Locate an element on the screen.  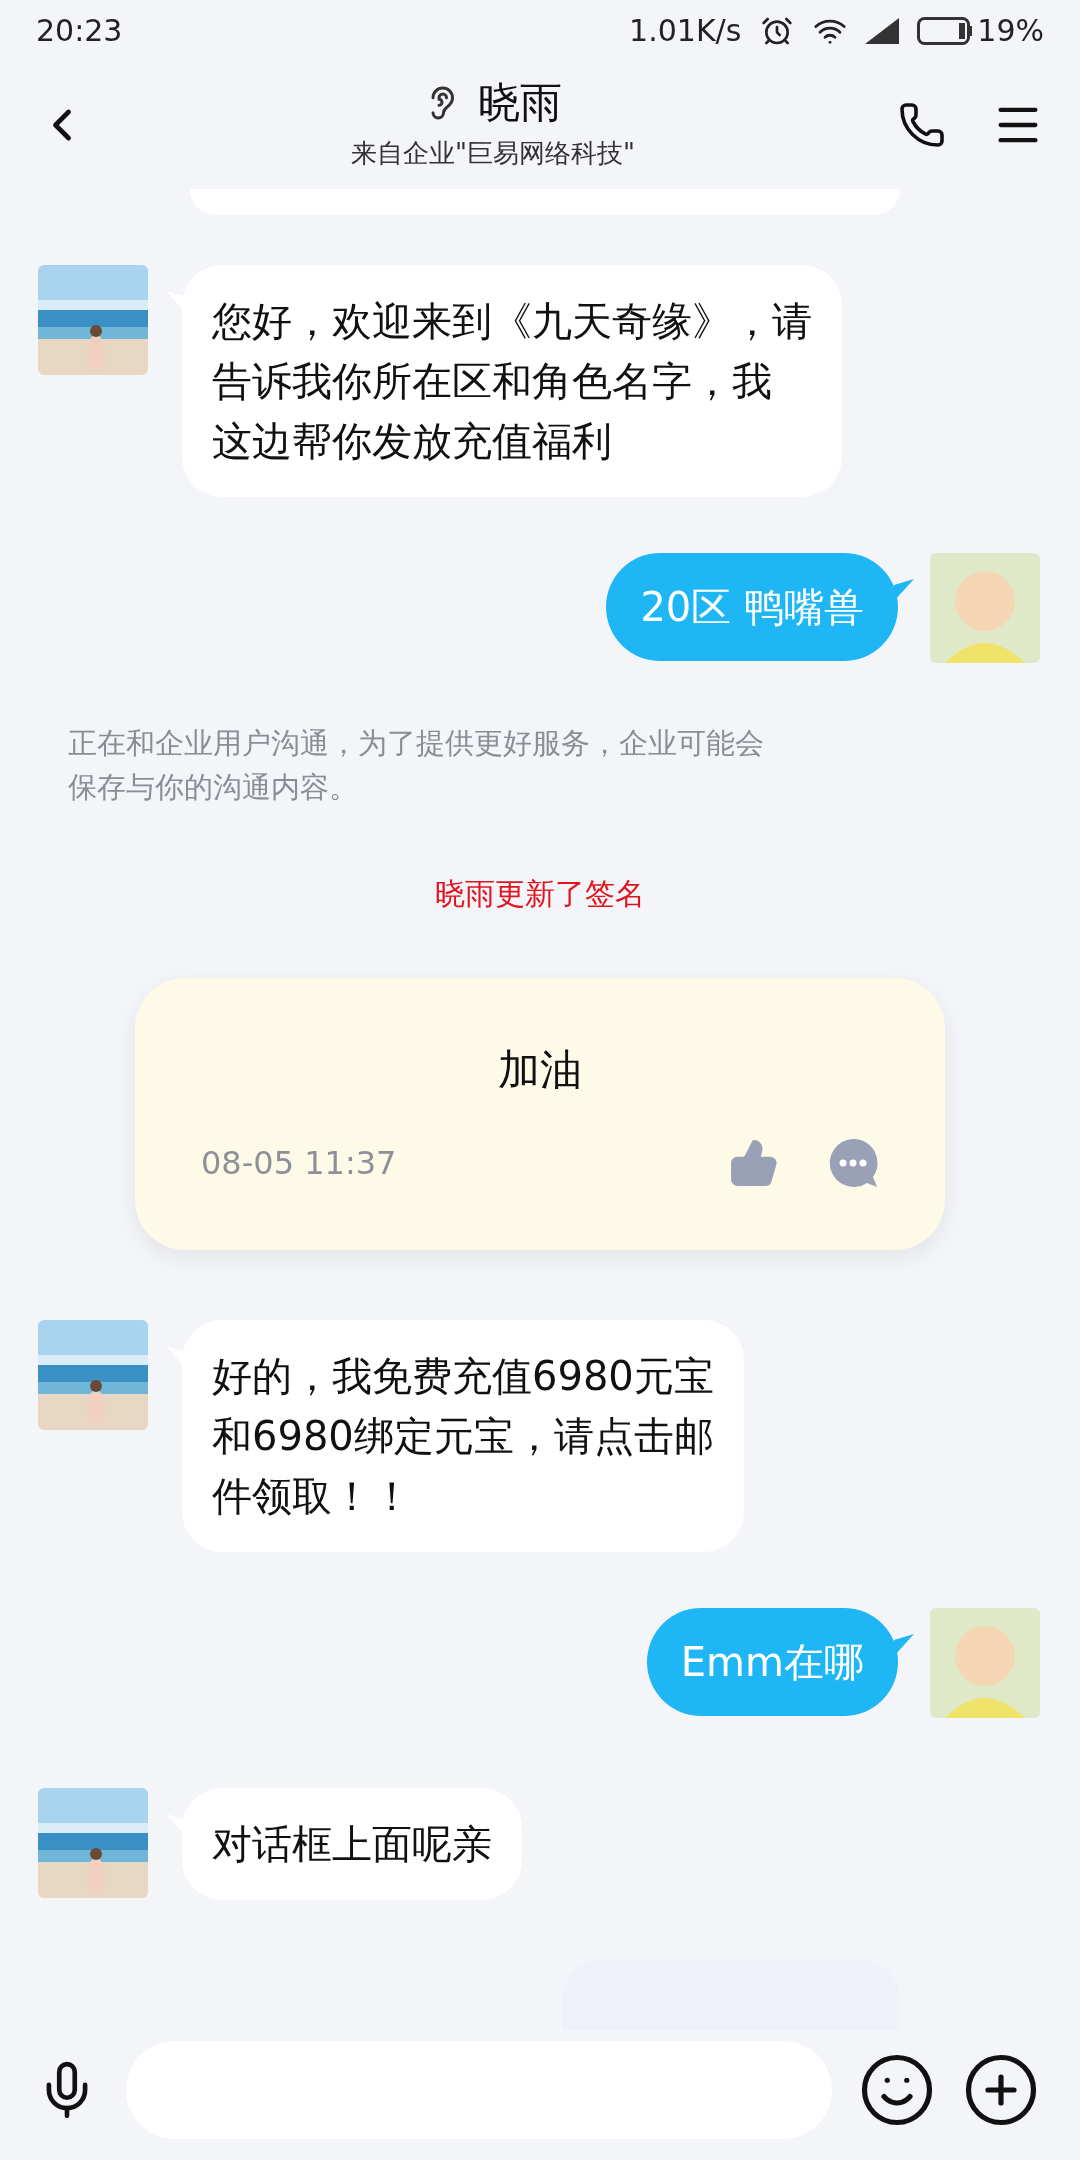
system-message: 晓雨更新了签名 is located at coordinates (540, 894).